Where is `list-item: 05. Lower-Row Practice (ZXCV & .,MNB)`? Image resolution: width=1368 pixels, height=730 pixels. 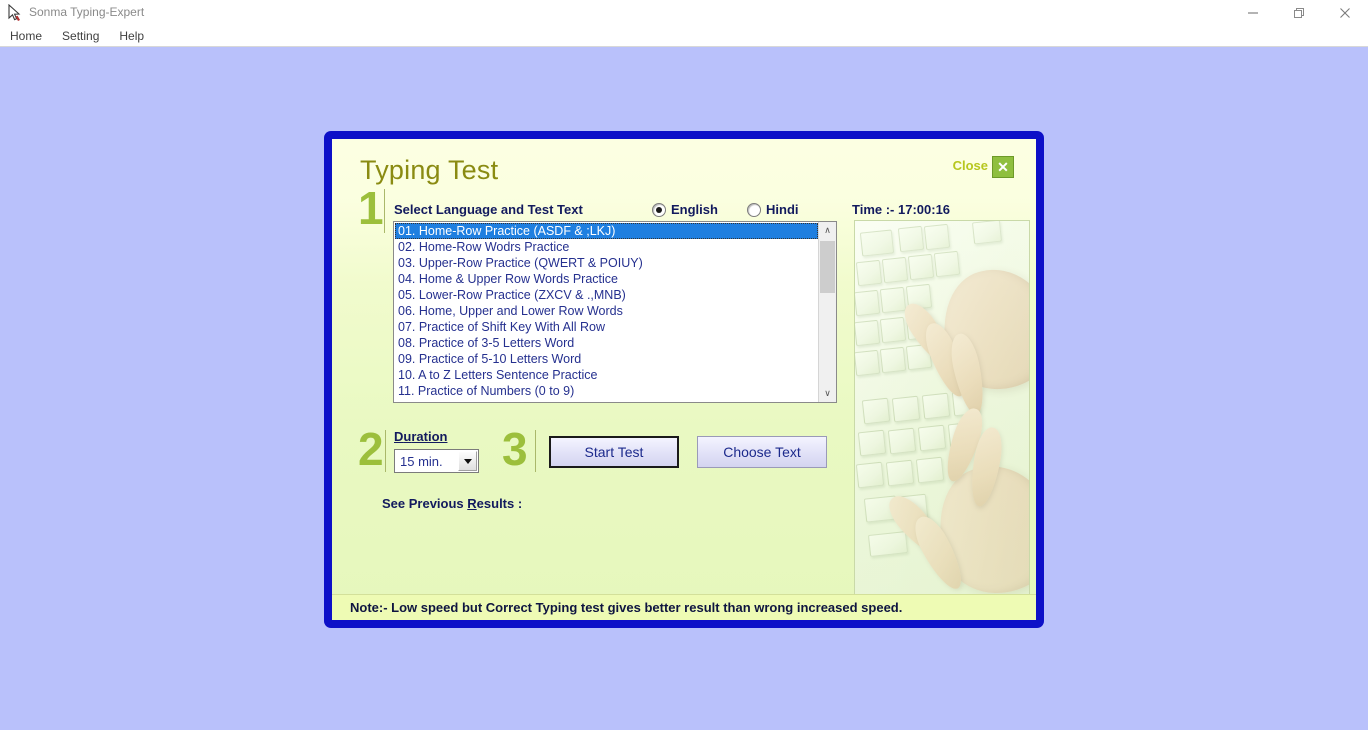 list-item: 05. Lower-Row Practice (ZXCV & .,MNB) is located at coordinates (606, 295).